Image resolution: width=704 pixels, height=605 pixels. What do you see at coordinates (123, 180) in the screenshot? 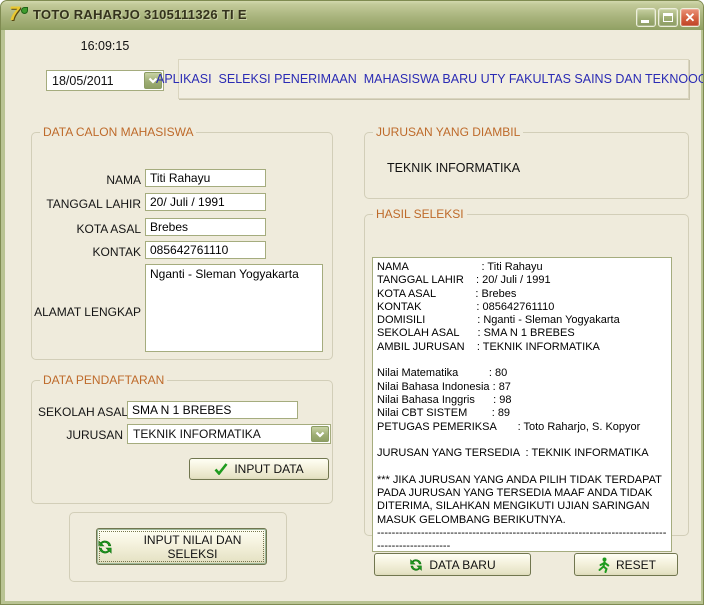
I see `nama-label: NAMA` at bounding box center [123, 180].